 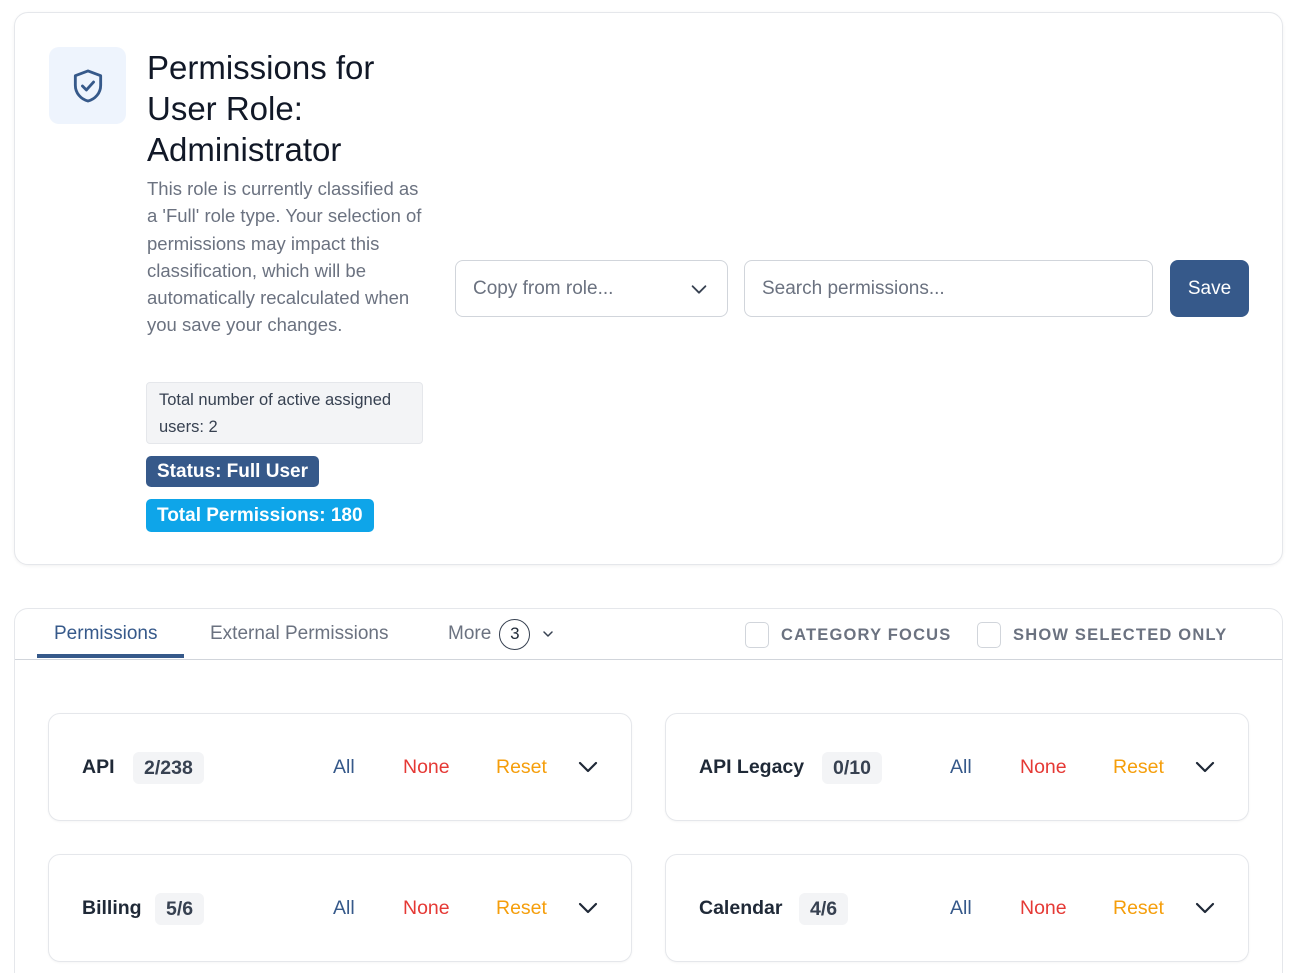 I want to click on category-name: Calendar, so click(x=741, y=908).